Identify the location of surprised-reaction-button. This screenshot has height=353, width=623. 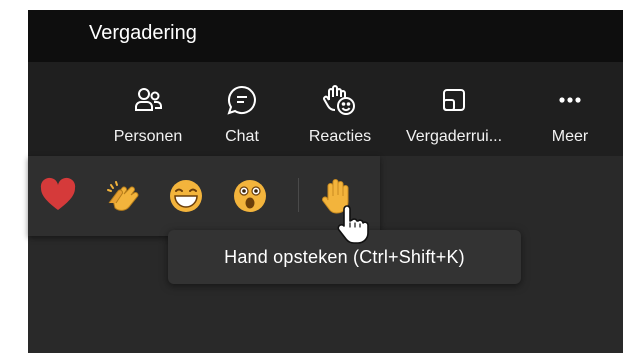
(250, 196).